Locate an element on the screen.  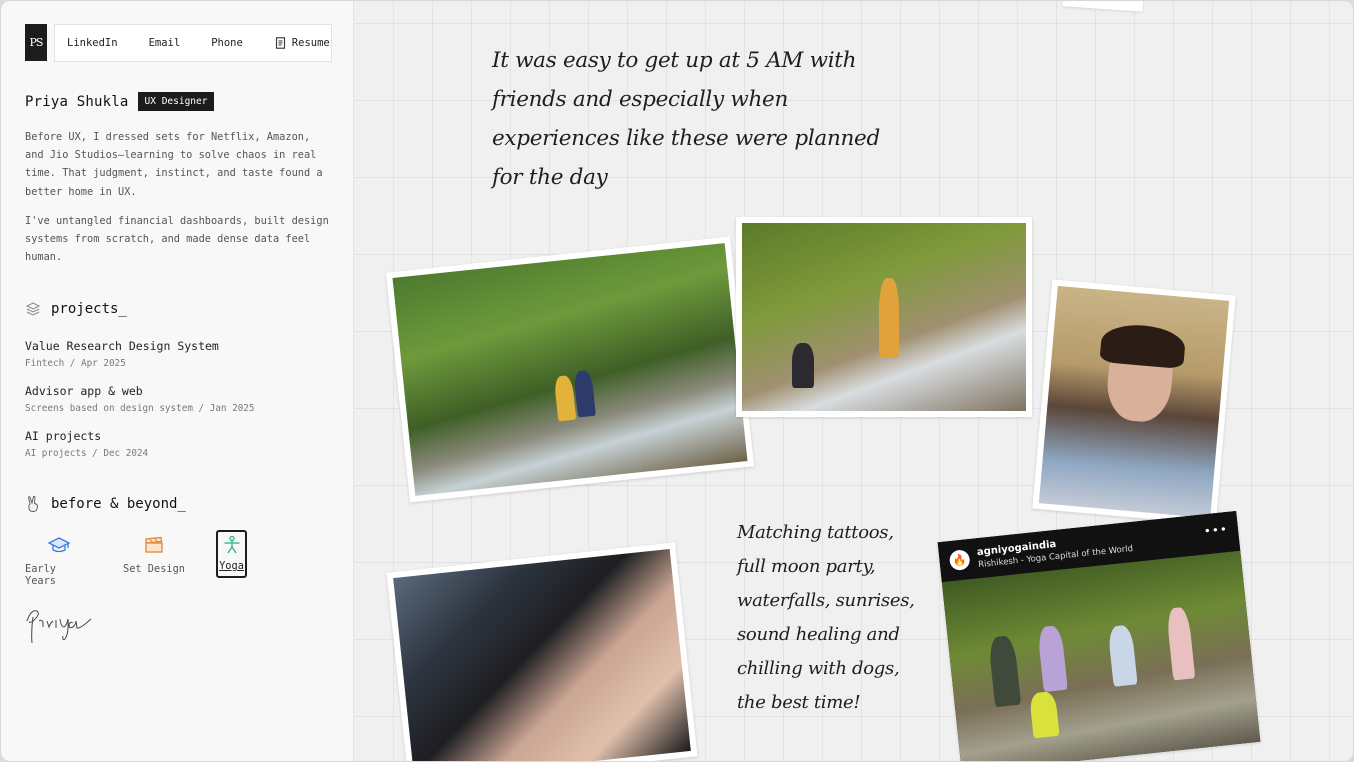
set-design-label: Set Design is located at coordinates (154, 569).